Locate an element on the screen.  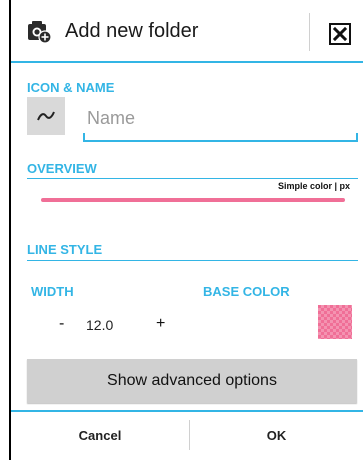
title-divider-line is located at coordinates (187, 62).